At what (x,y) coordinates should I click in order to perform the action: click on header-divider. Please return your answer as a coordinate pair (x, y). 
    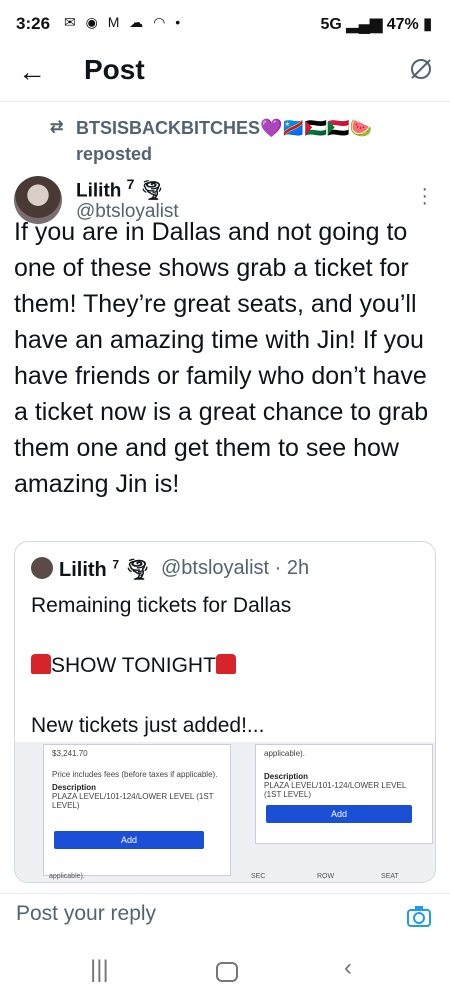
    Looking at the image, I should click on (225, 101).